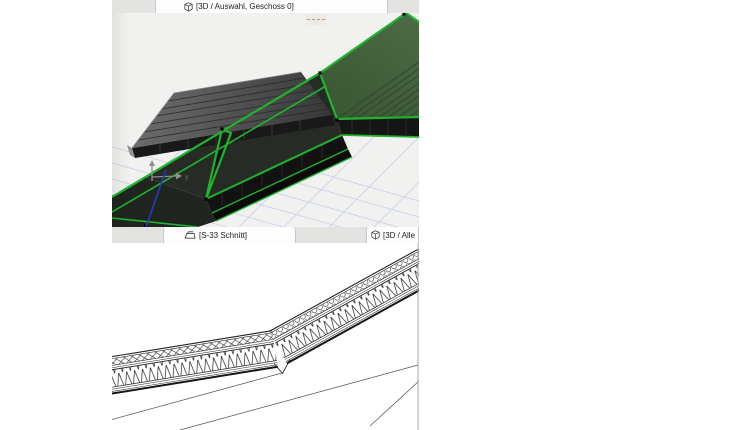 This screenshot has height=430, width=740. I want to click on tab-label: [S-33 Schnitt], so click(223, 235).